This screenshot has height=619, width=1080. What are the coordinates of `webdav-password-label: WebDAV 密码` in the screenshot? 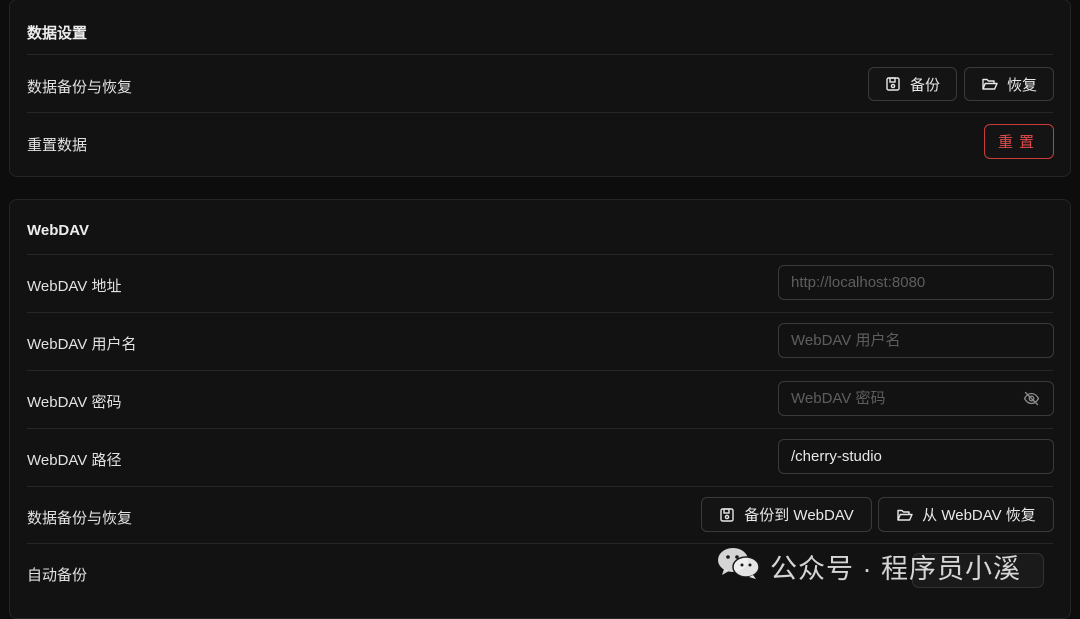 It's located at (74, 402).